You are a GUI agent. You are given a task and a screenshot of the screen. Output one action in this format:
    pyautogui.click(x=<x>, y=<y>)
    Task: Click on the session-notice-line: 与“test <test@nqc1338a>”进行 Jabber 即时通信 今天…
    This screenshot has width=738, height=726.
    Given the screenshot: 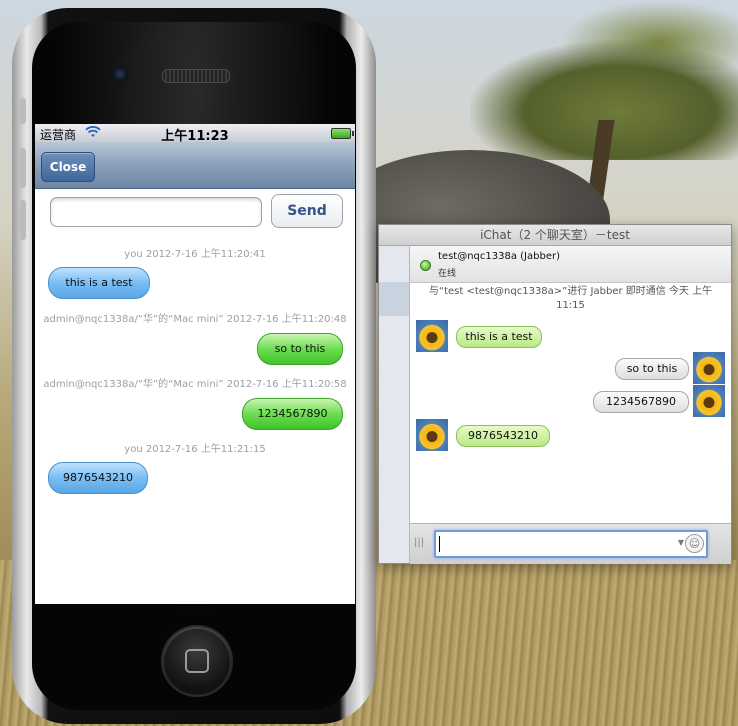 What is the action you would take?
    pyautogui.click(x=570, y=291)
    